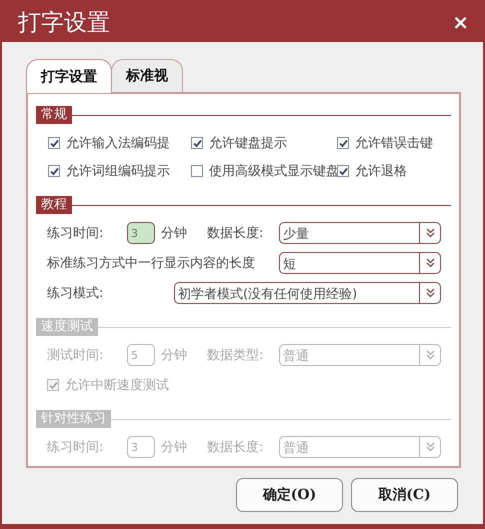  Describe the element at coordinates (460, 22) in the screenshot. I see `close-button: ×` at that location.